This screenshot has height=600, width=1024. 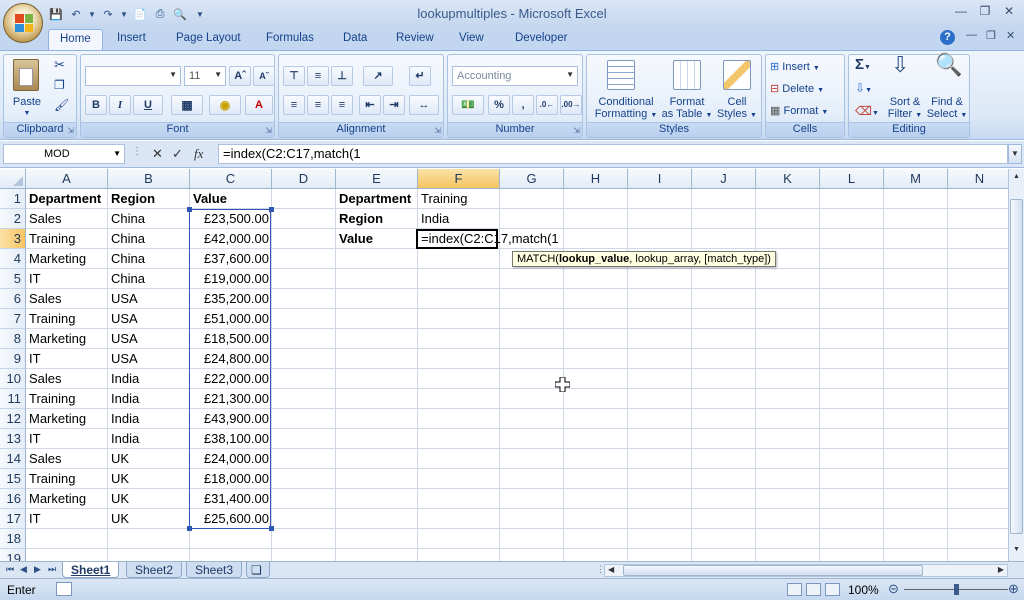 What do you see at coordinates (621, 75) in the screenshot?
I see `conditional-formatting-icon` at bounding box center [621, 75].